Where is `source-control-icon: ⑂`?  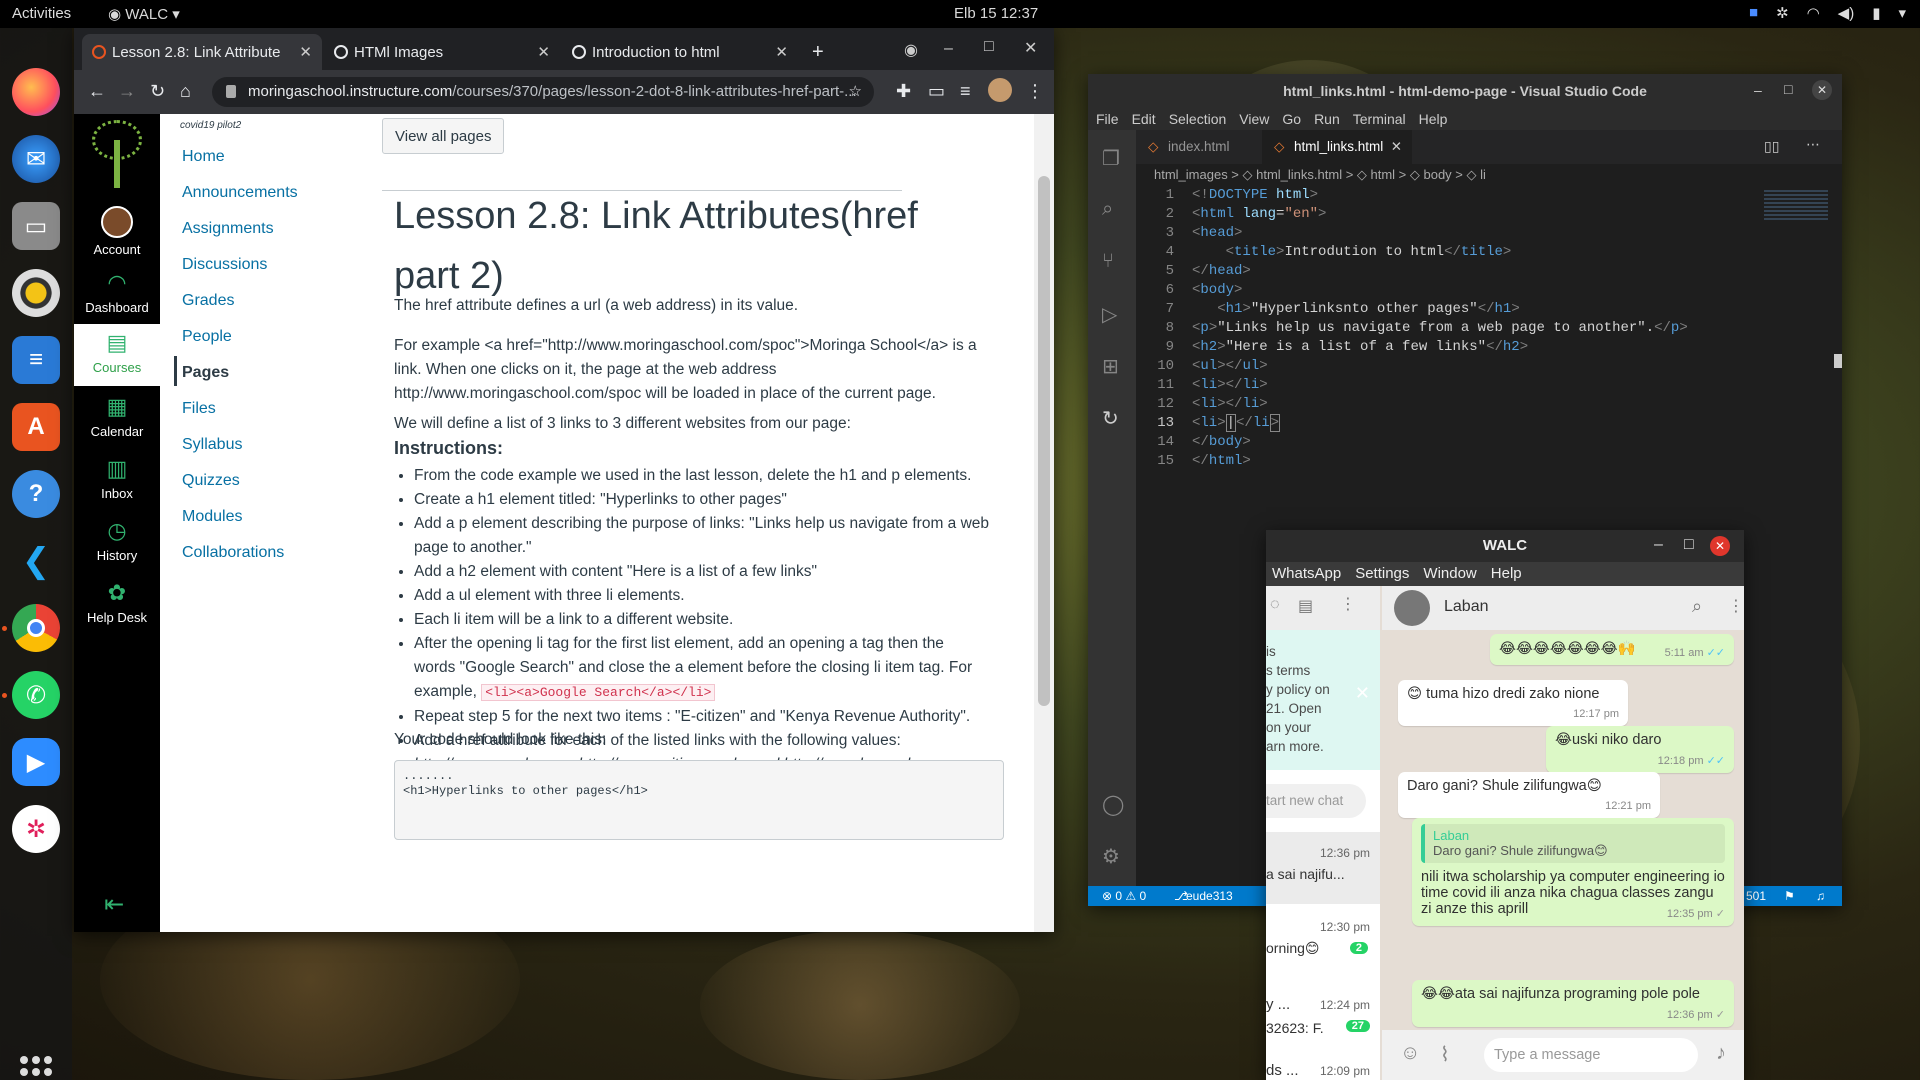
source-control-icon: ⑂ is located at coordinates (1108, 261).